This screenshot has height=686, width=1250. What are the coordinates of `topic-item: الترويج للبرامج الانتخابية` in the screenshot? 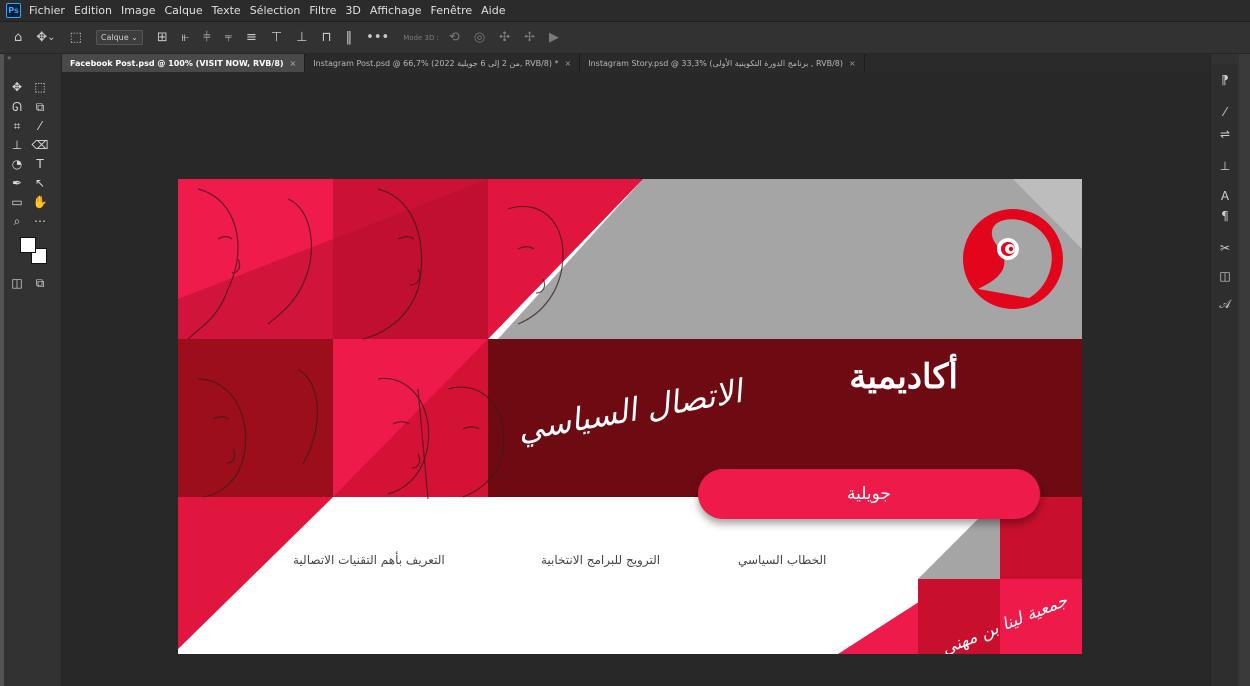 It's located at (600, 560).